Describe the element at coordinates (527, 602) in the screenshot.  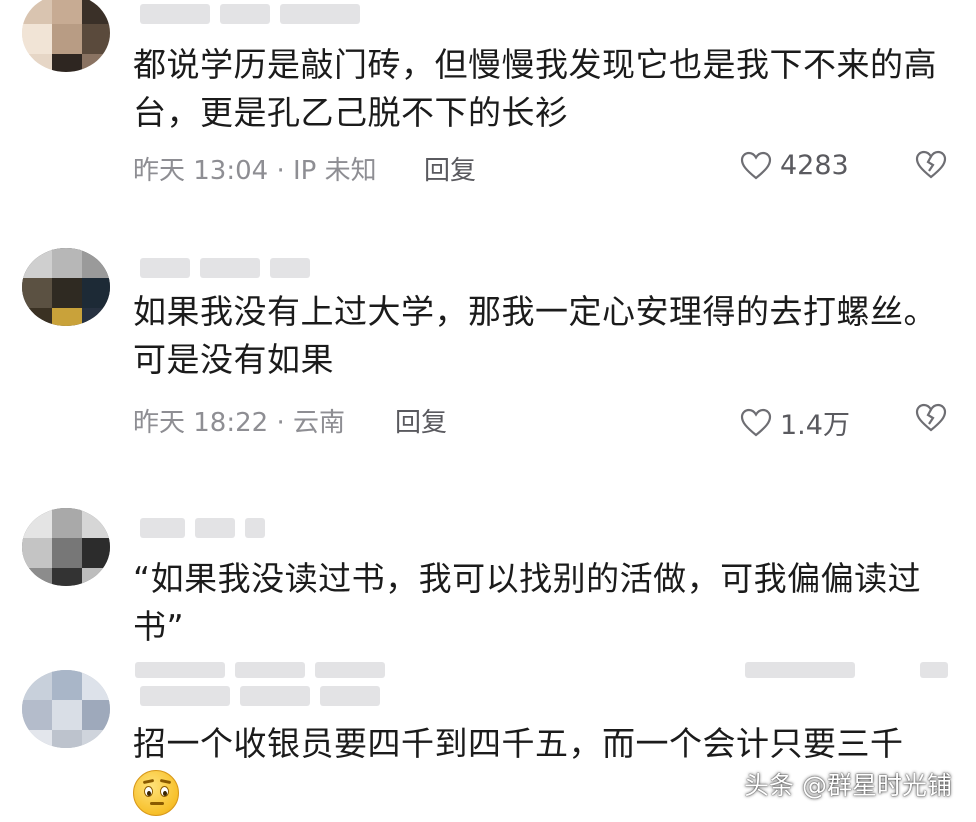
I see `comment-text: “如果我没读过书，我可以找别的活做，可我偏偏读过书”` at that location.